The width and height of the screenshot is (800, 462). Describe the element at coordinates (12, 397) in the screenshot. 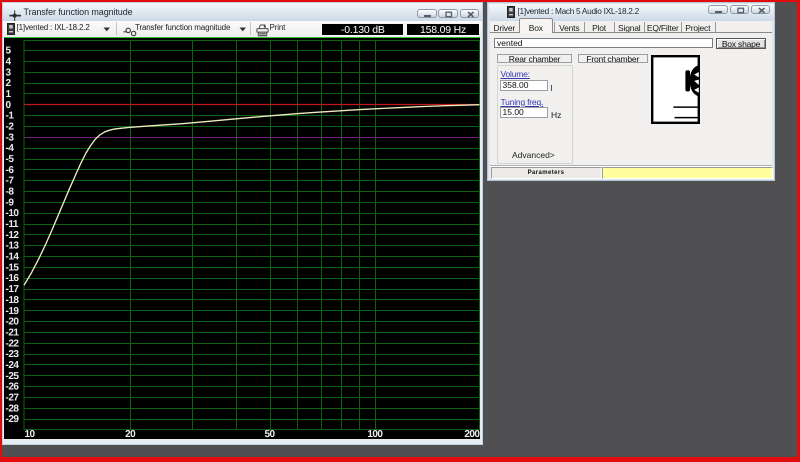

I see `svg-text: -27` at that location.